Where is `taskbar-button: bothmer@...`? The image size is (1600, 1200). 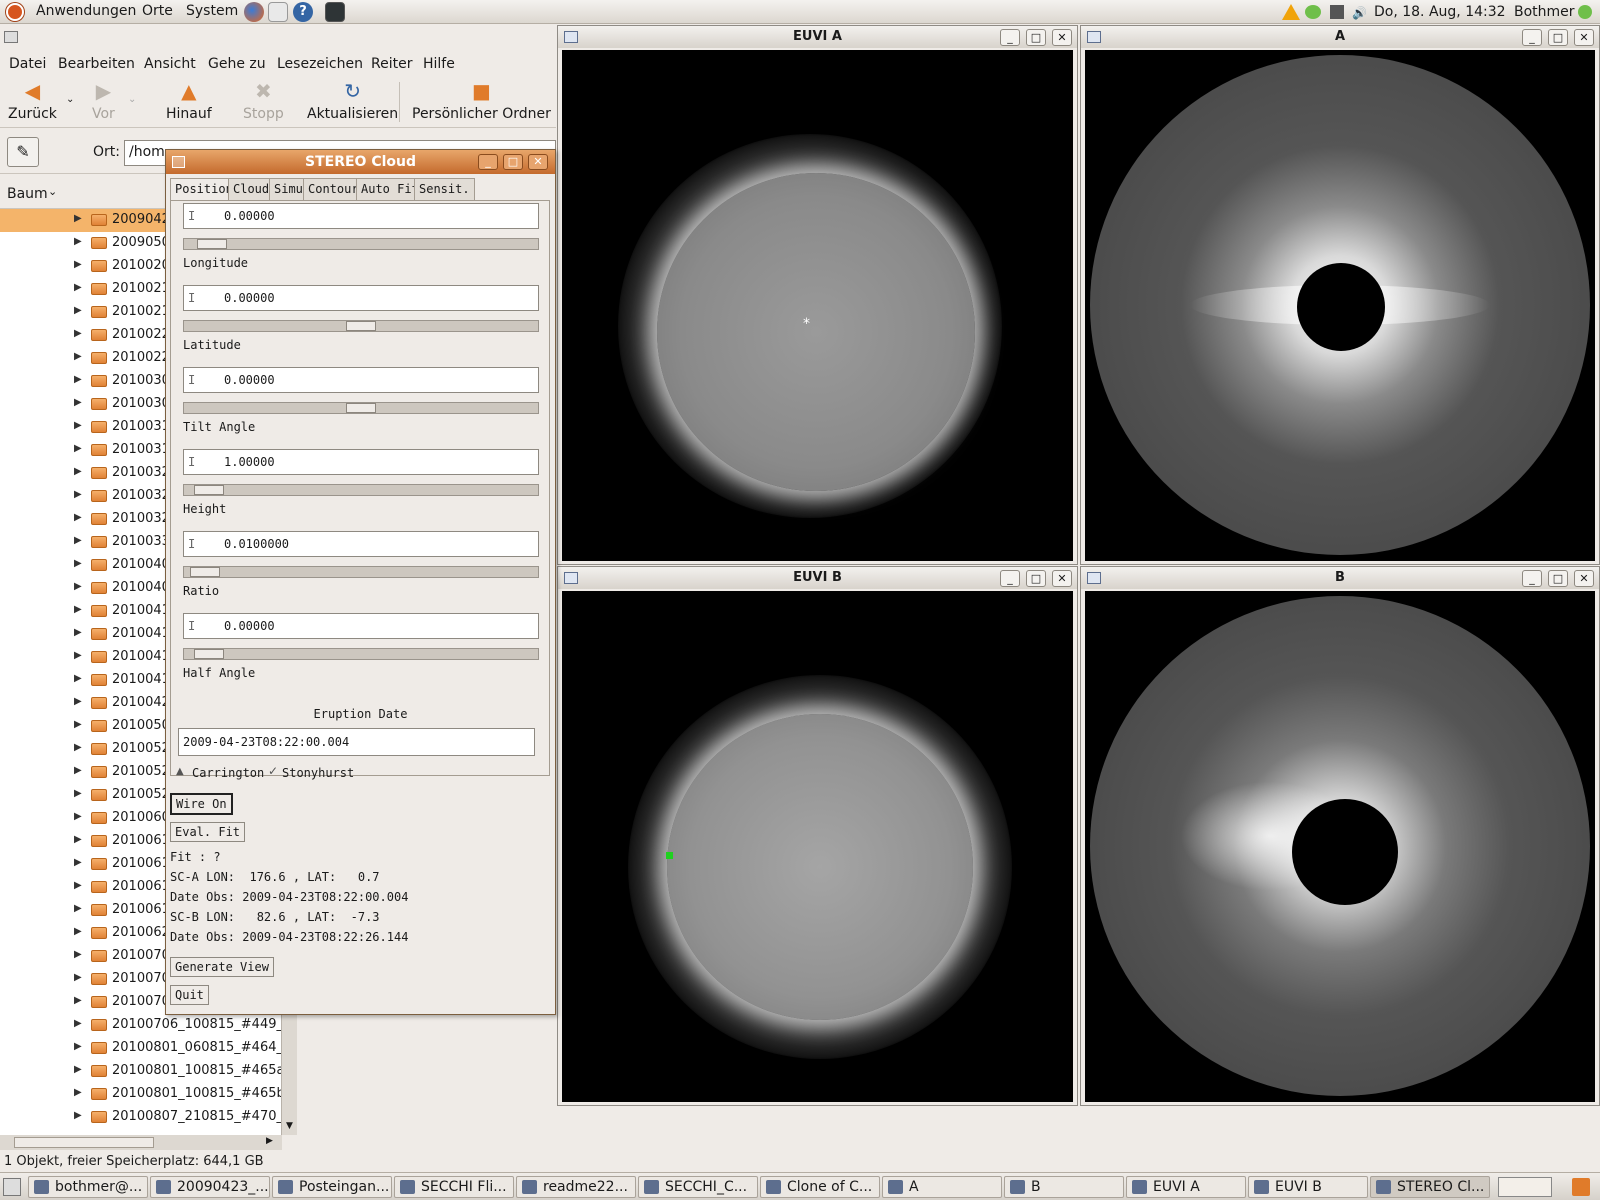 taskbar-button: bothmer@... is located at coordinates (88, 1187).